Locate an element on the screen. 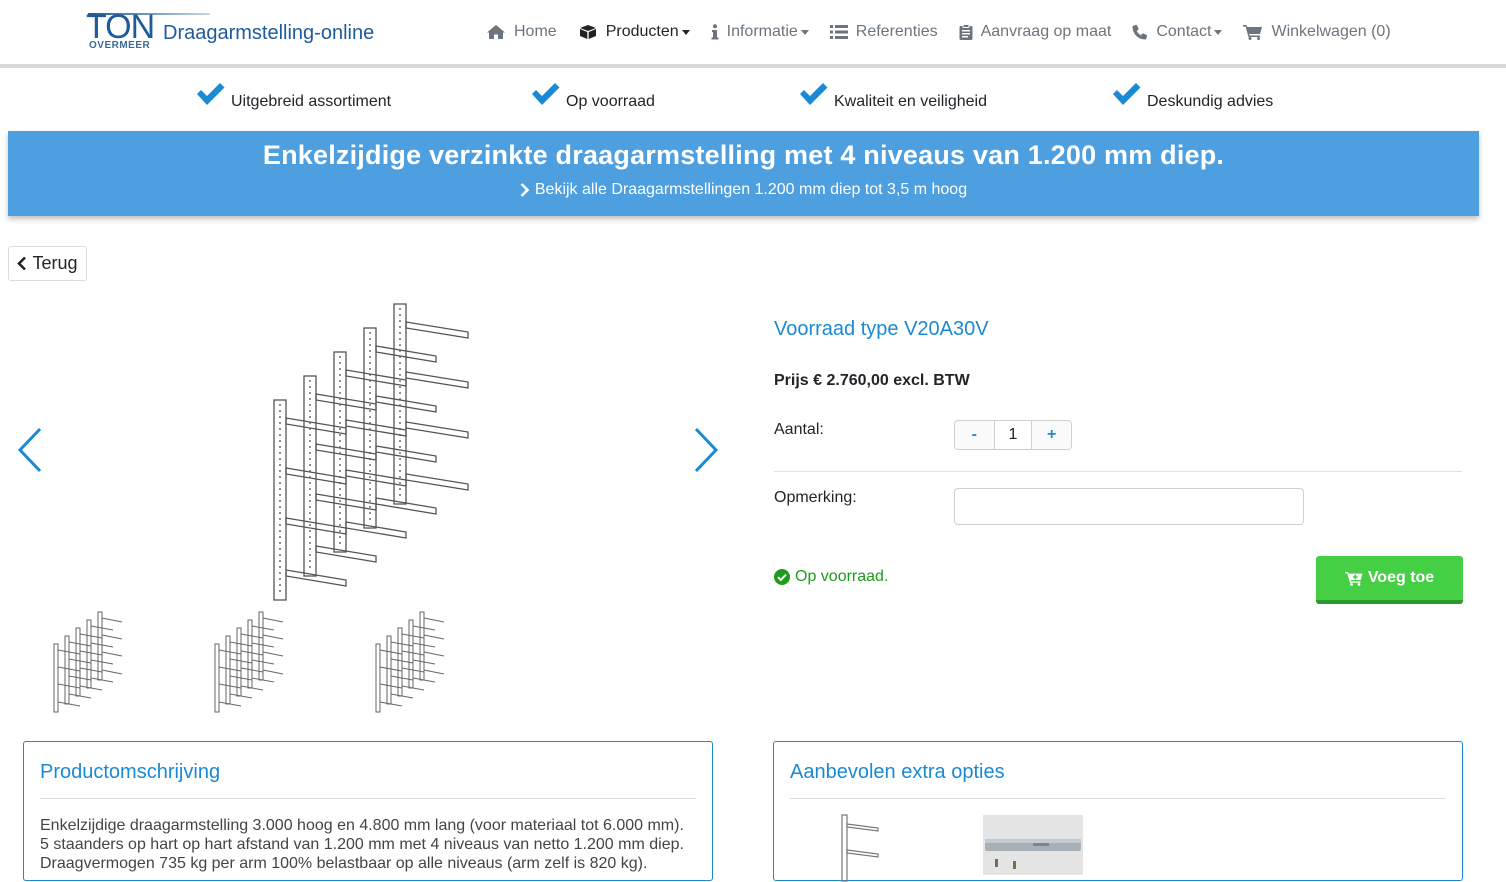  product-price: Prijs € 2.760,00 excl. BTW is located at coordinates (872, 380).